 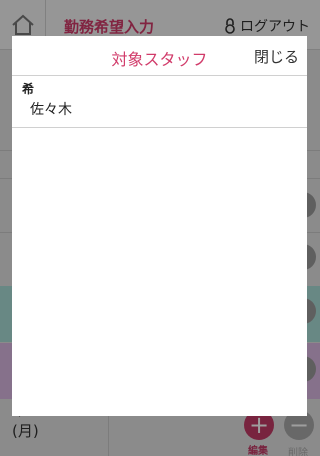 I want to click on close-button: 閉じる, so click(x=276, y=56).